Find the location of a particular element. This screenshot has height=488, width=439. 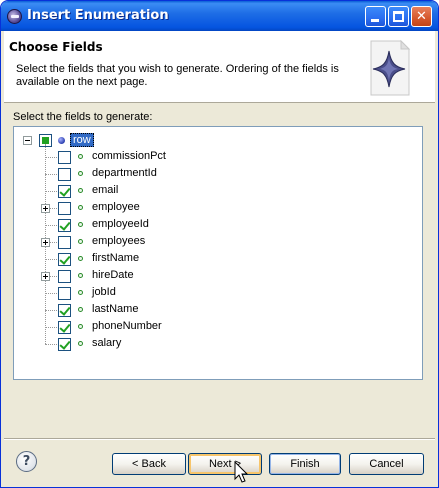

finish-button: Finish is located at coordinates (305, 464).